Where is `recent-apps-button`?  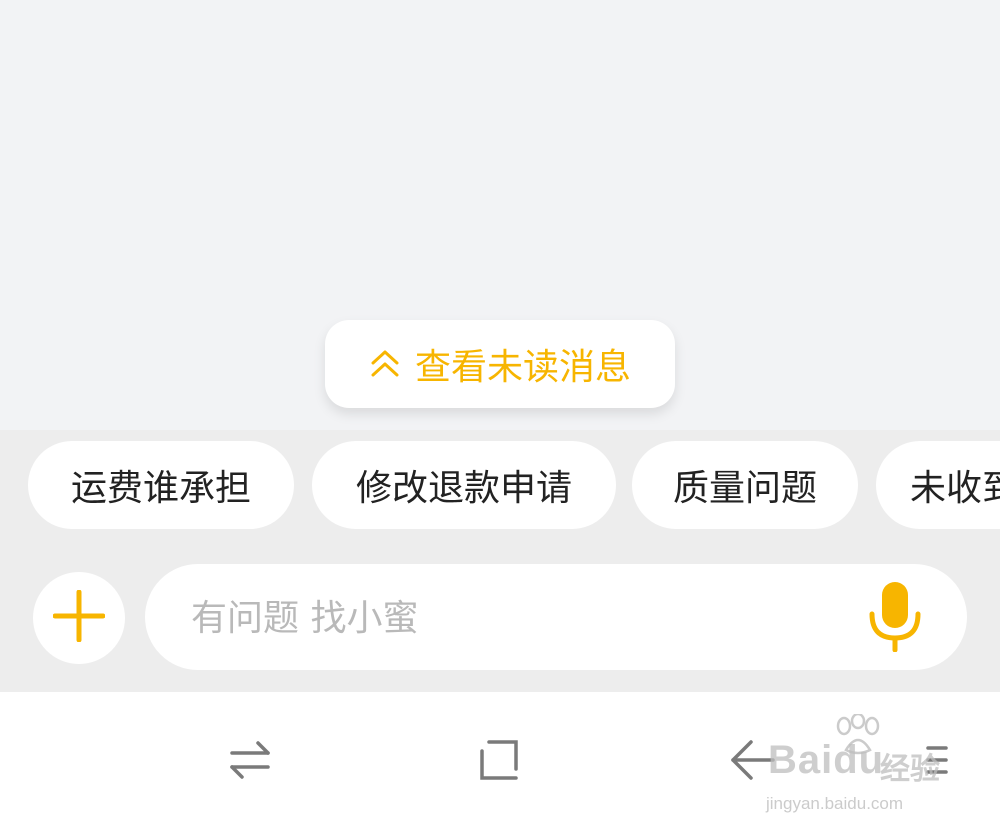 recent-apps-button is located at coordinates (250, 762).